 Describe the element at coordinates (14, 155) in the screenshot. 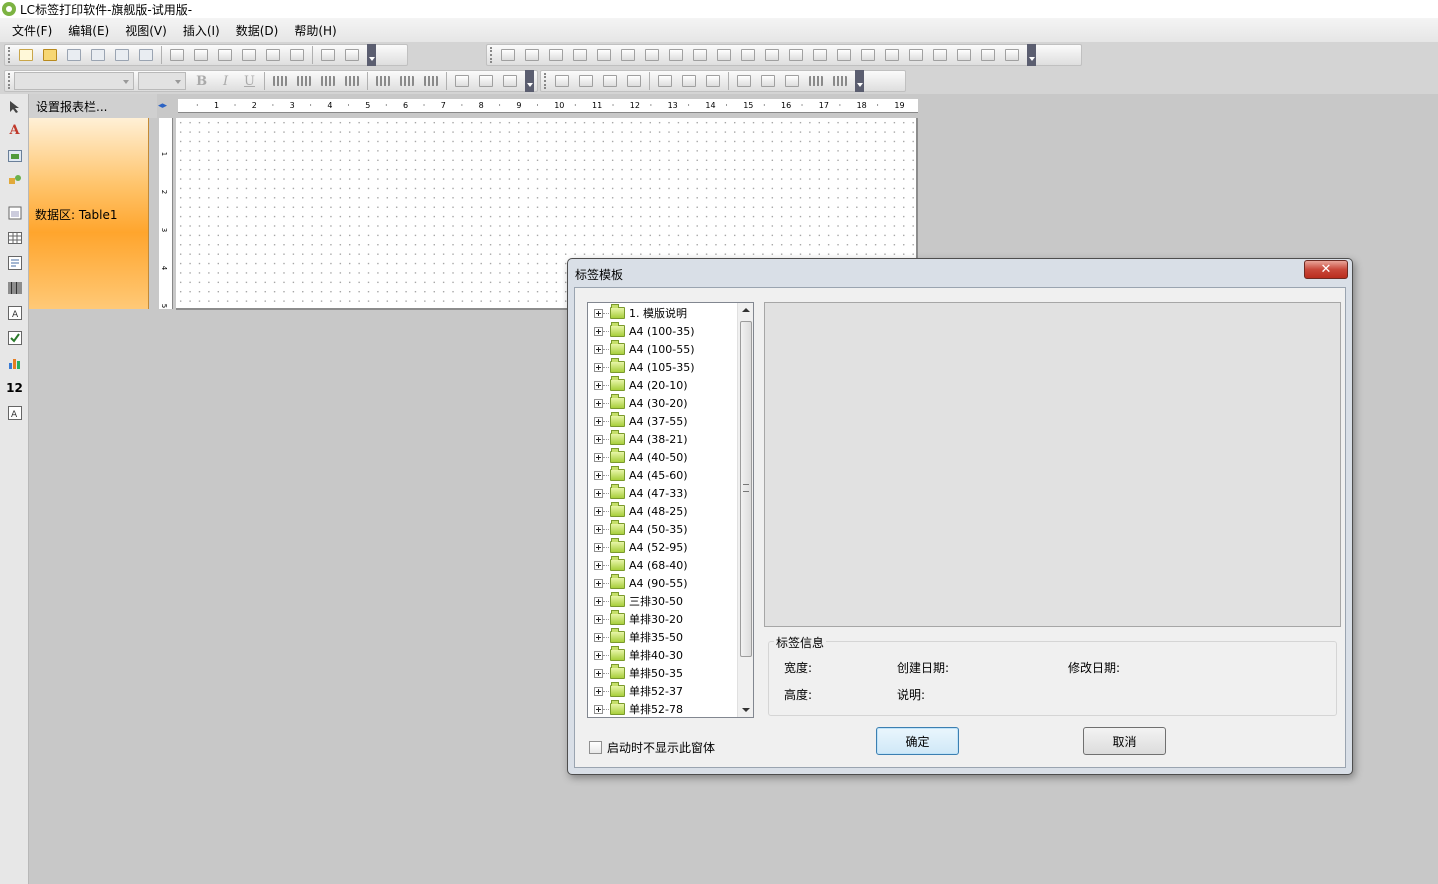

I see `image-tool-icon` at that location.